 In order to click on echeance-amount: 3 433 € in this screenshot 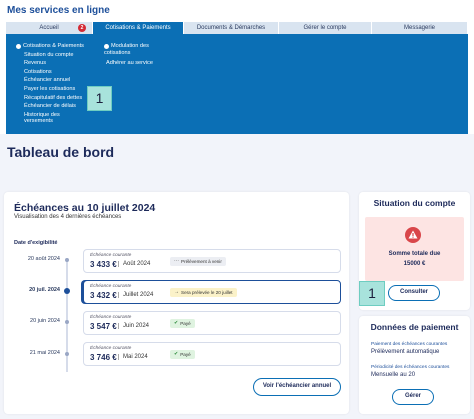, I will do `click(103, 264)`.